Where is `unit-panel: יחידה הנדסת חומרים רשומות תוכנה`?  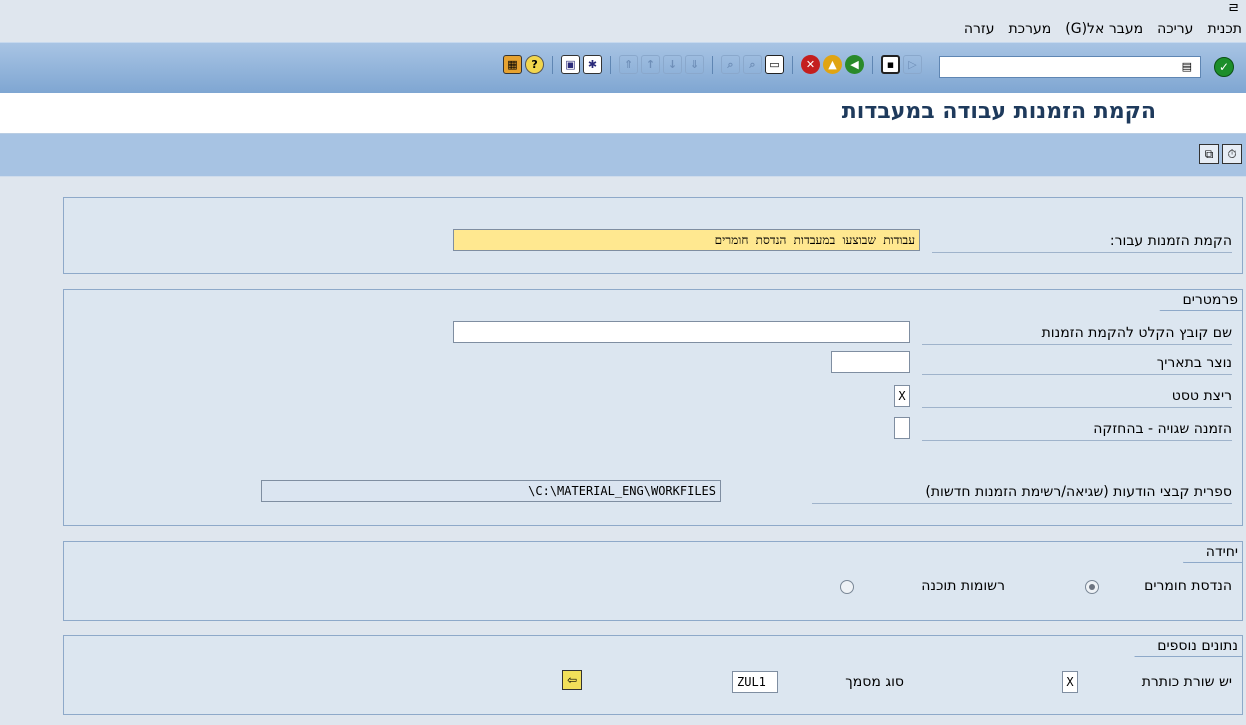
unit-panel: יחידה הנדסת חומרים רשומות תוכנה is located at coordinates (653, 581).